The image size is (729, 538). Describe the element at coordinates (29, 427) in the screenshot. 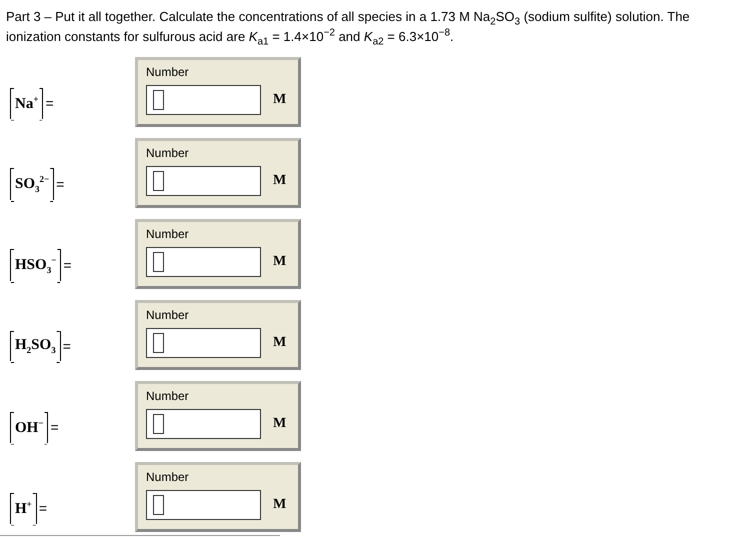

I see `species-formula: OH$^{−}$` at that location.